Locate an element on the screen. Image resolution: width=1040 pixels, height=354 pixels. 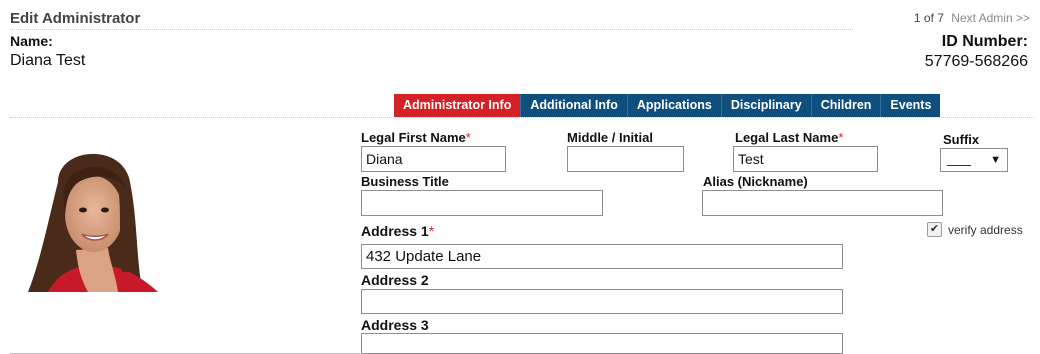
tabs-divider is located at coordinates (522, 117).